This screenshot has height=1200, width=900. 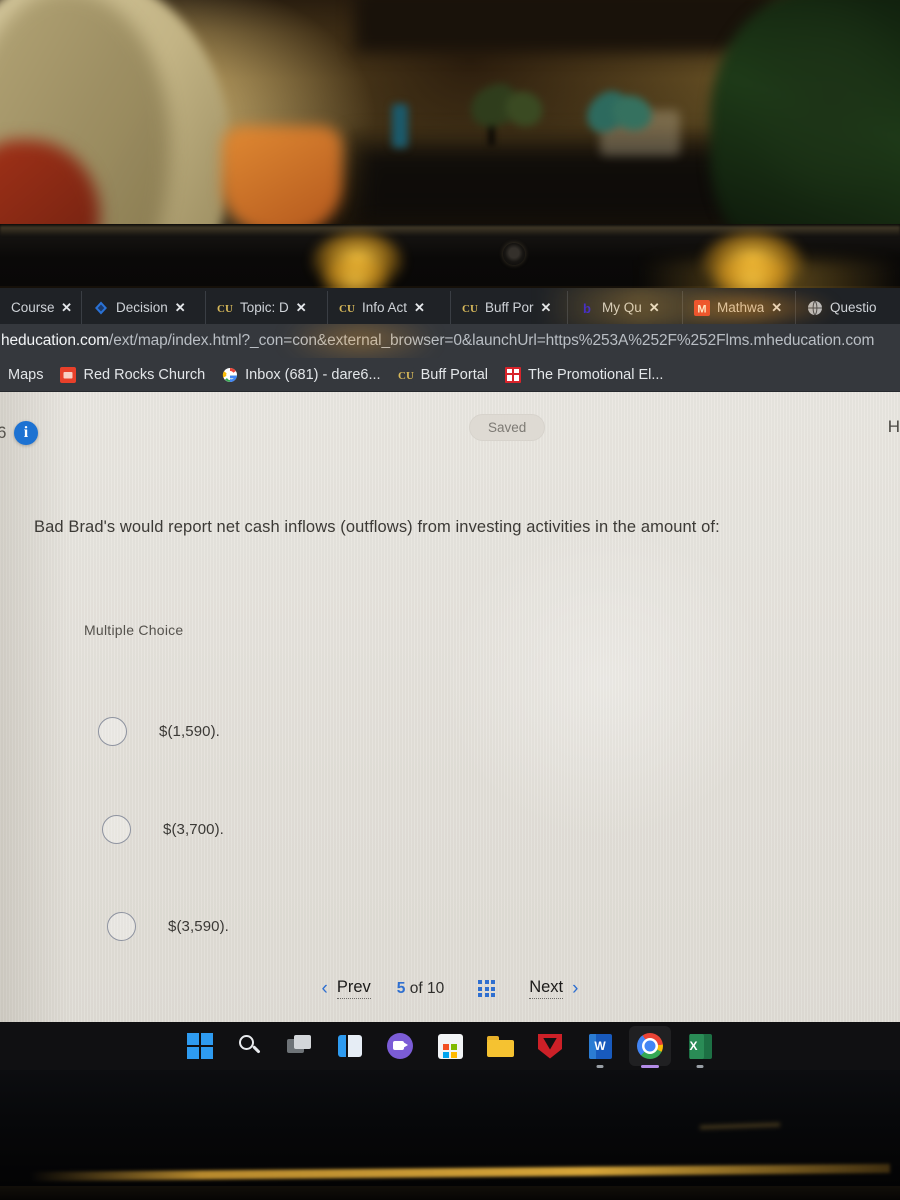 I want to click on chrome-button, so click(x=650, y=1047).